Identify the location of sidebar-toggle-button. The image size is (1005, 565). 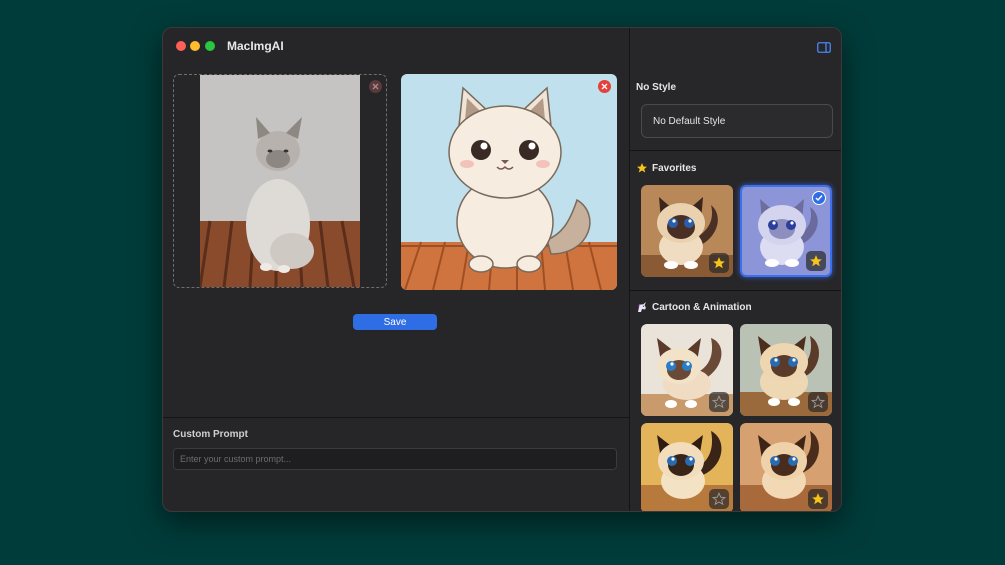
(824, 49).